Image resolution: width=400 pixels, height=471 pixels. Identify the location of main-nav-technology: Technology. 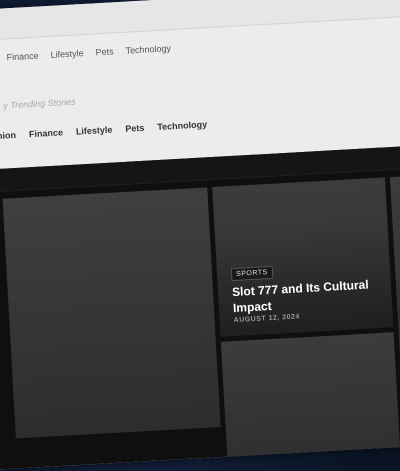
(182, 125).